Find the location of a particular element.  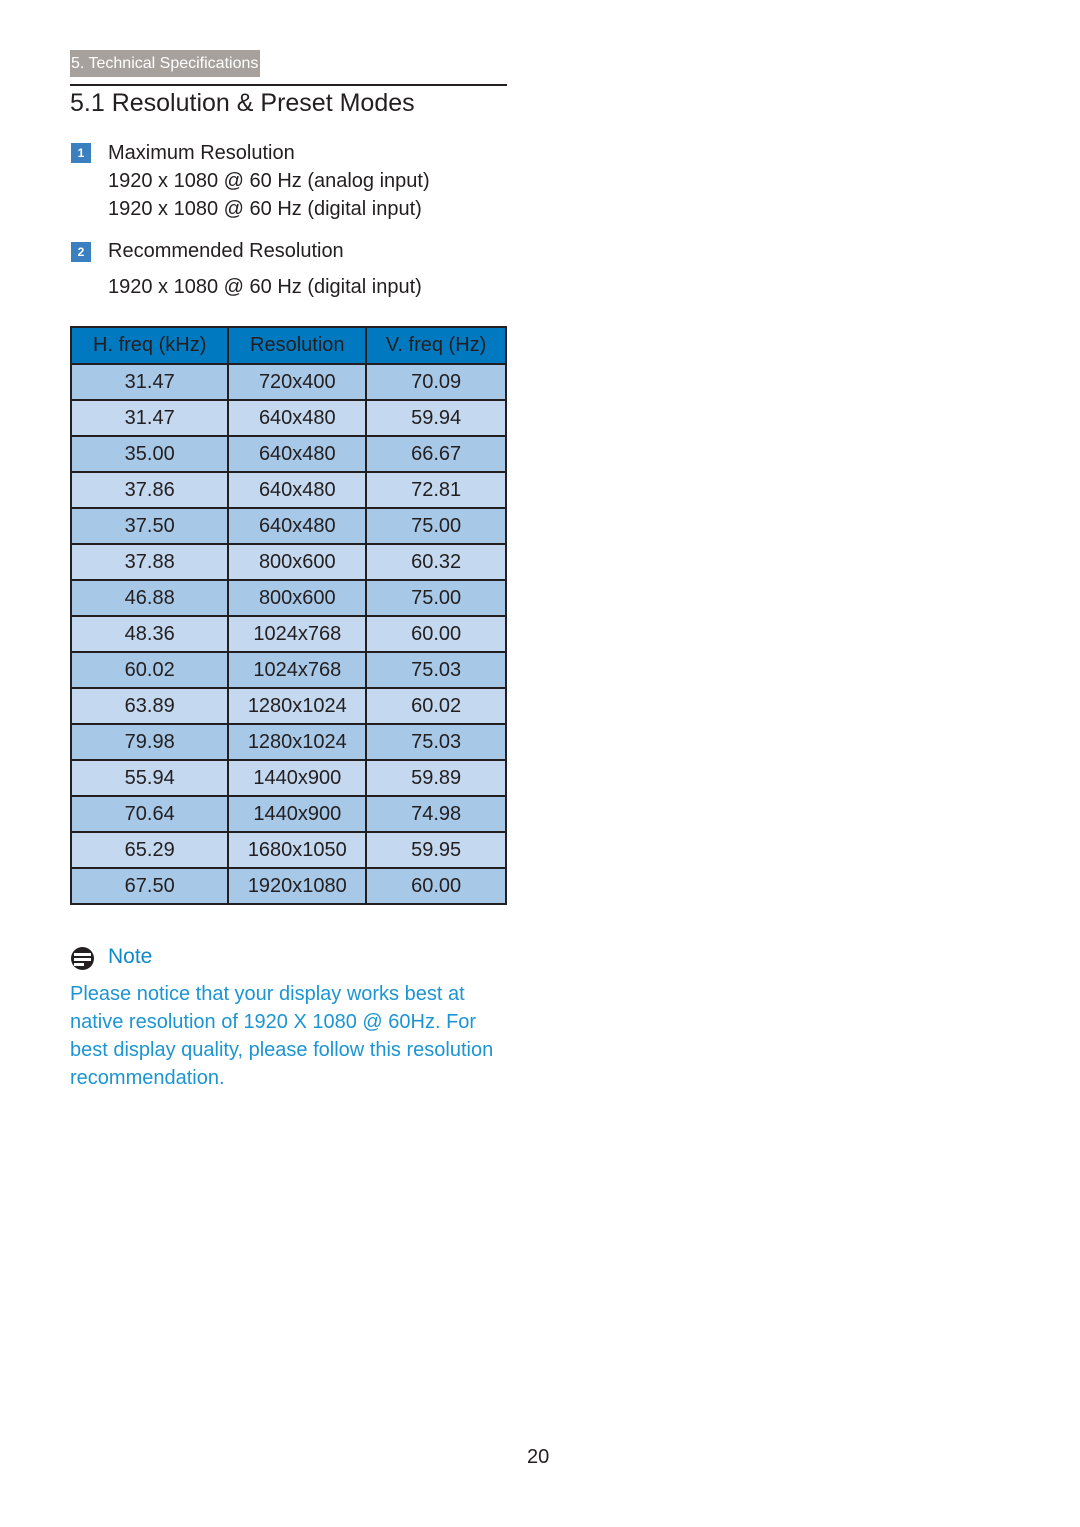

table-row: 65.29 1680x1050 59.95 is located at coordinates (288, 850).